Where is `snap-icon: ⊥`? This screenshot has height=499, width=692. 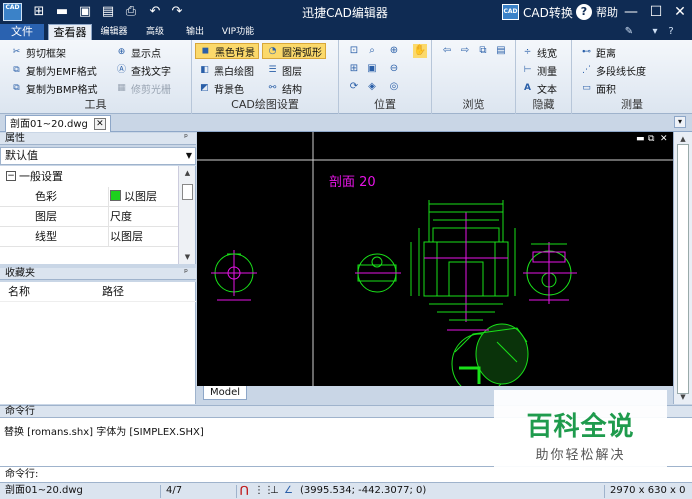
snap-icon: ⊥ is located at coordinates (274, 491).